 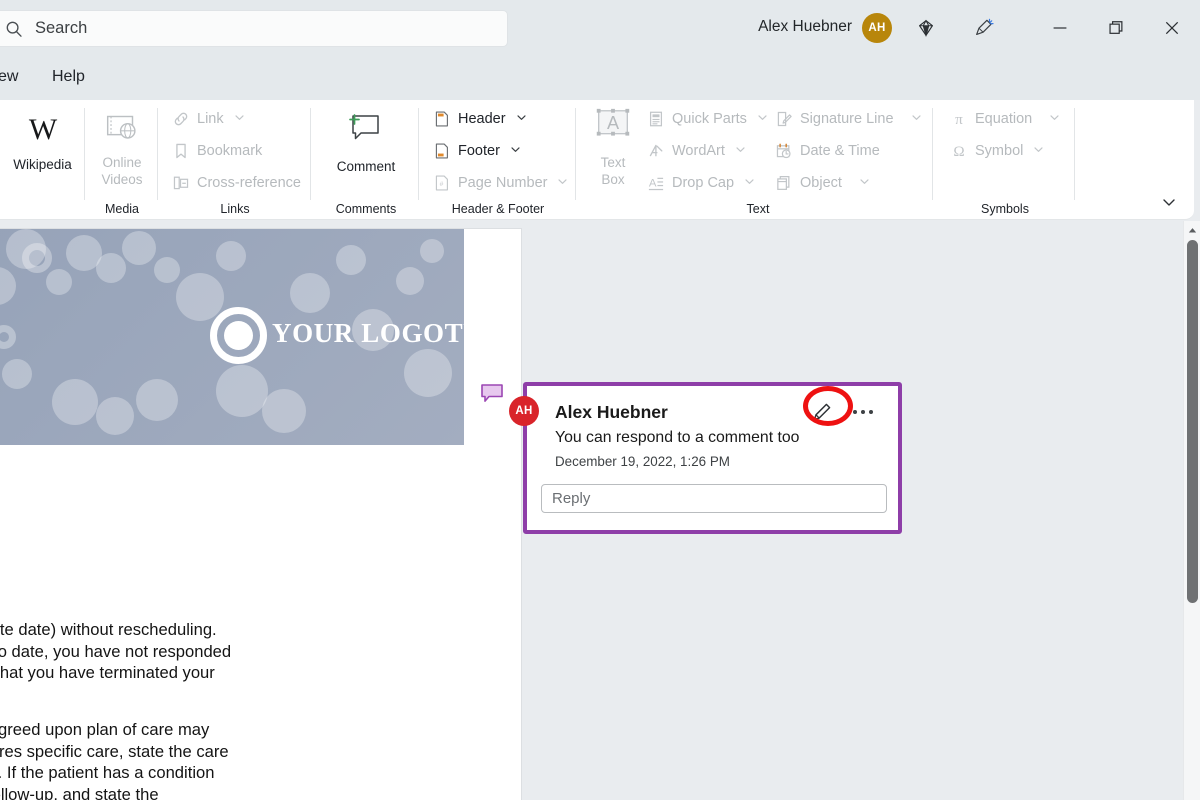 I want to click on ribbon-group-symbols: π Equation Ω Symbol Symbols, so click(x=1005, y=160).